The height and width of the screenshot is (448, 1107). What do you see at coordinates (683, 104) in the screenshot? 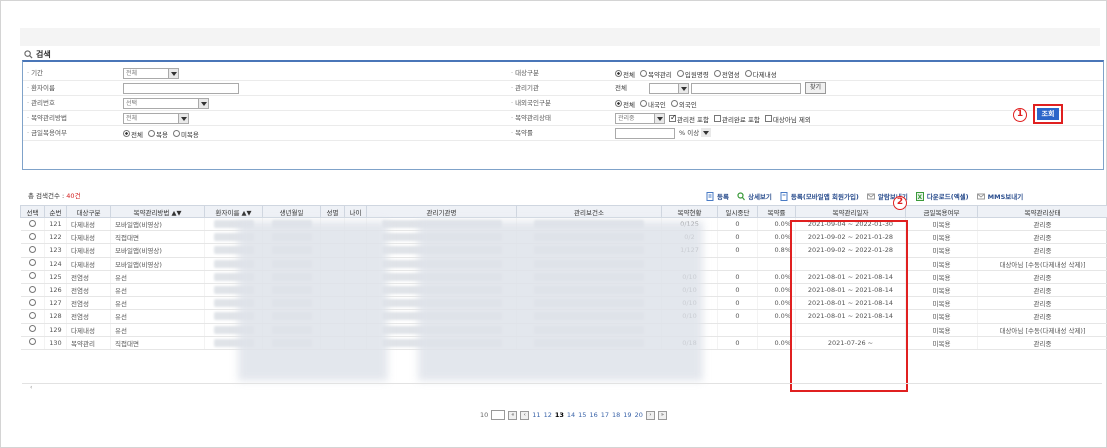
I see `nationality-option-foreign: 외국인` at bounding box center [683, 104].